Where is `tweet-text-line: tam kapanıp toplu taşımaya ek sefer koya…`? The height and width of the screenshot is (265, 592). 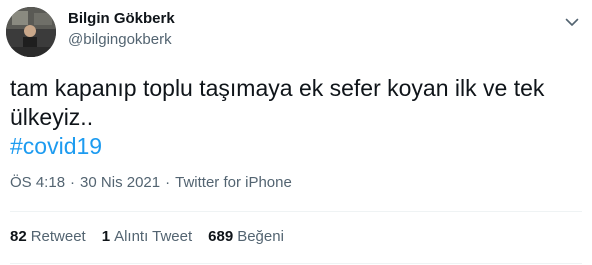
tweet-text-line: tam kapanıp toplu taşımaya ek sefer koya… is located at coordinates (277, 88).